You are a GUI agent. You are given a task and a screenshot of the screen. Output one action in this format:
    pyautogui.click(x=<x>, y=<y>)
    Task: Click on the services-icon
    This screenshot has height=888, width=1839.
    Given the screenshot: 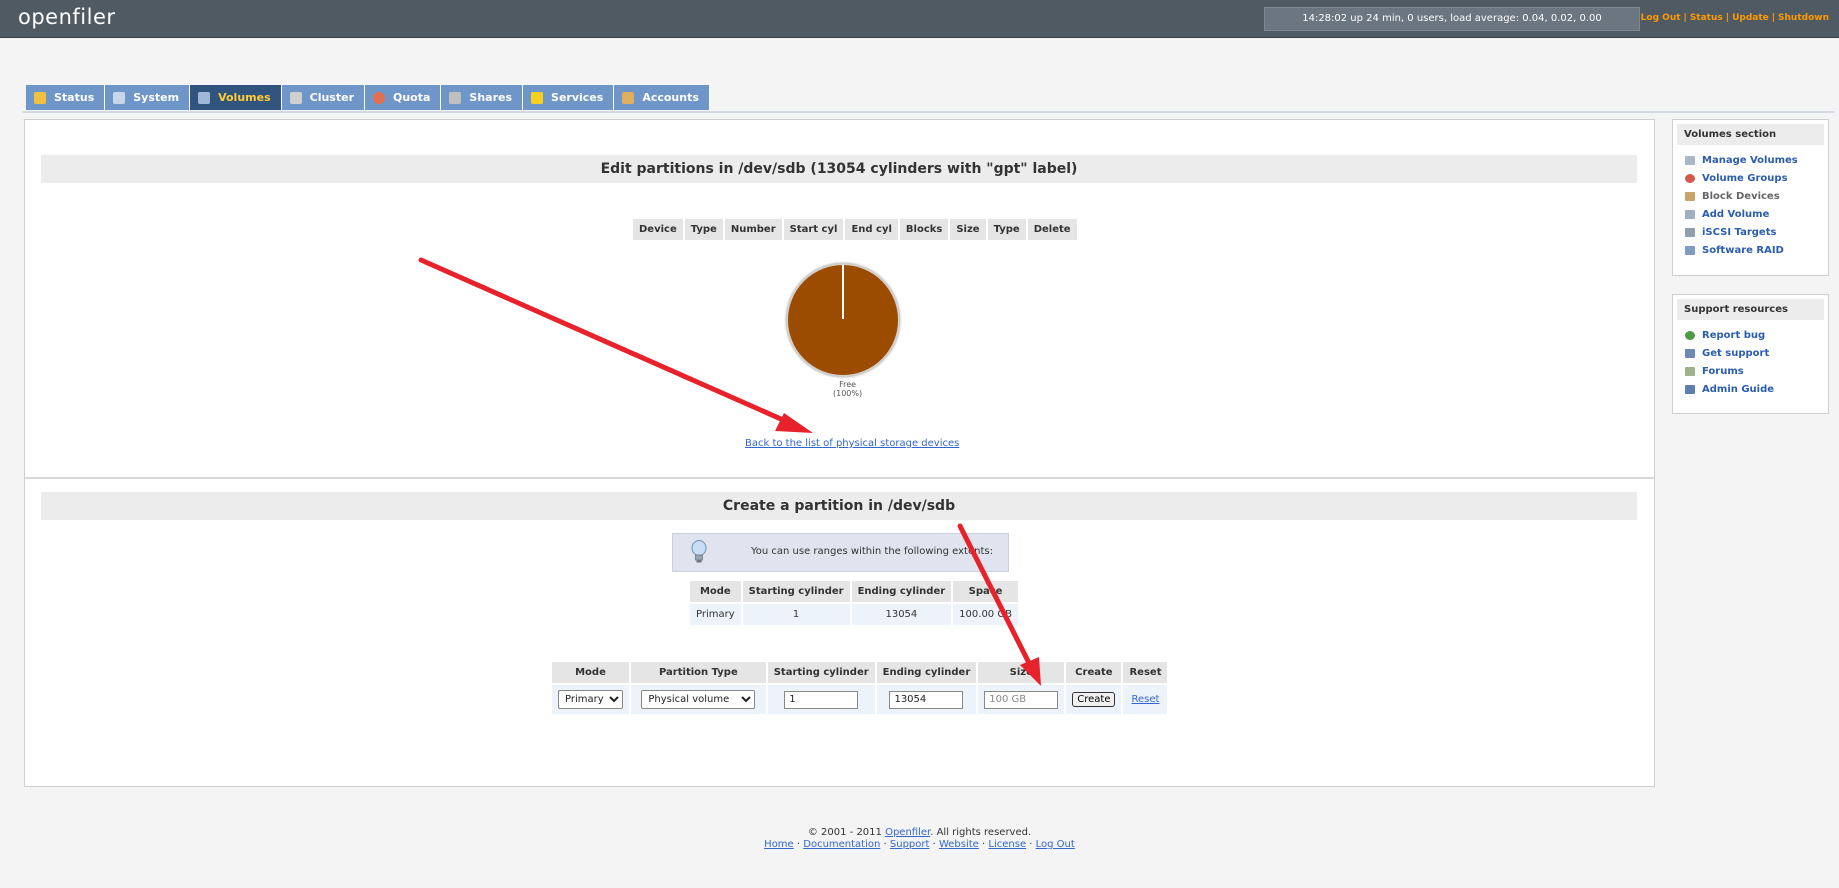 What is the action you would take?
    pyautogui.click(x=537, y=97)
    